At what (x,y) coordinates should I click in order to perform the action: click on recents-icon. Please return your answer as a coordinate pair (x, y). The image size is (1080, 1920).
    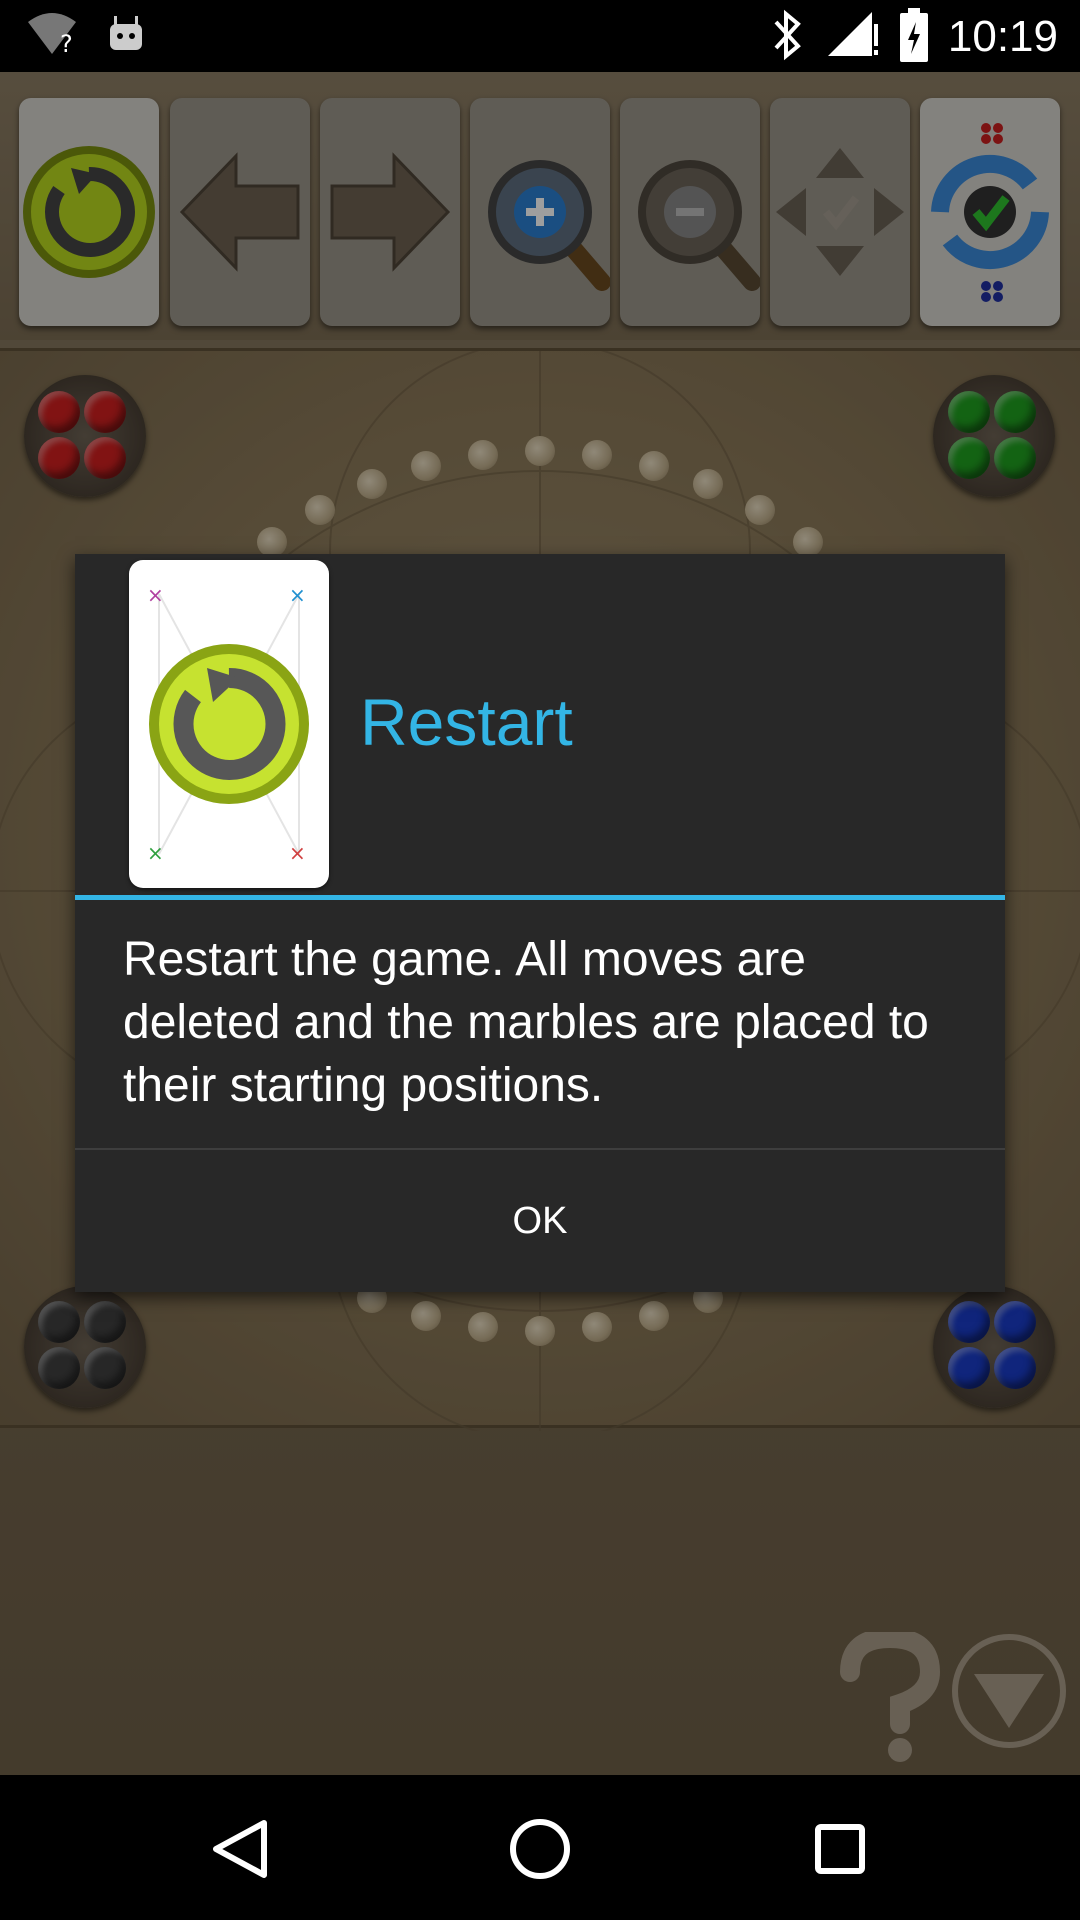
    Looking at the image, I should click on (840, 1849).